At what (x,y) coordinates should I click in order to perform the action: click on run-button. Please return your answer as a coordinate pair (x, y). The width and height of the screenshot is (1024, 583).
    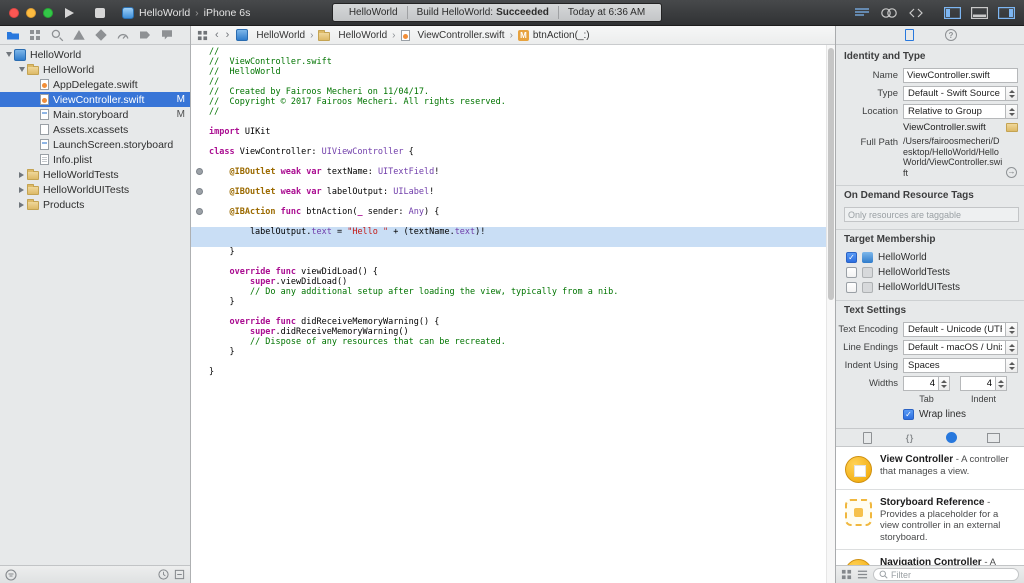
    Looking at the image, I should click on (69, 13).